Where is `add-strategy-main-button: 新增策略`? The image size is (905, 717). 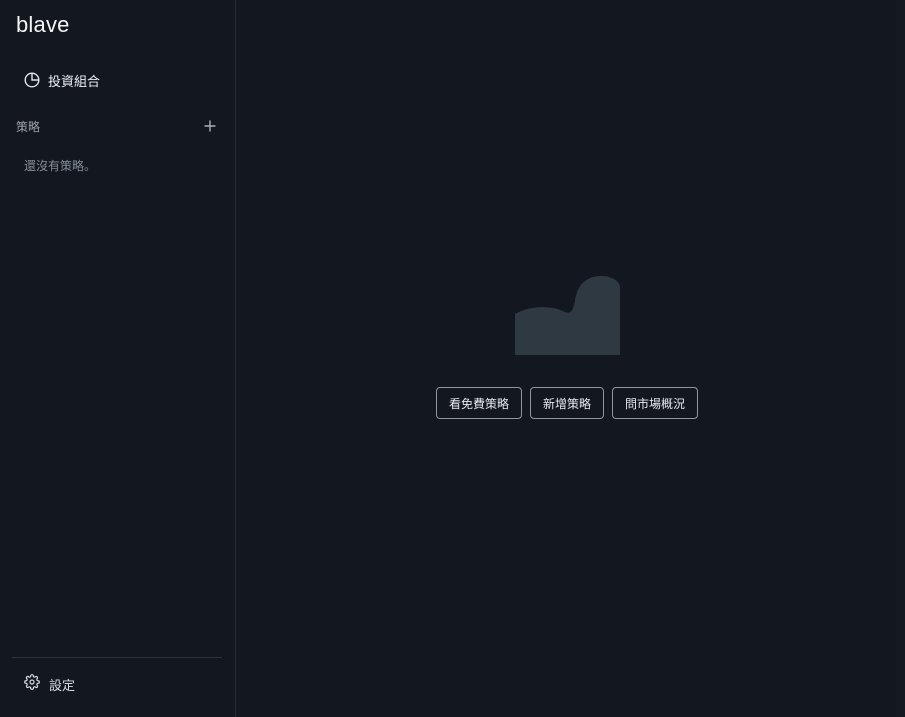
add-strategy-main-button: 新增策略 is located at coordinates (567, 403).